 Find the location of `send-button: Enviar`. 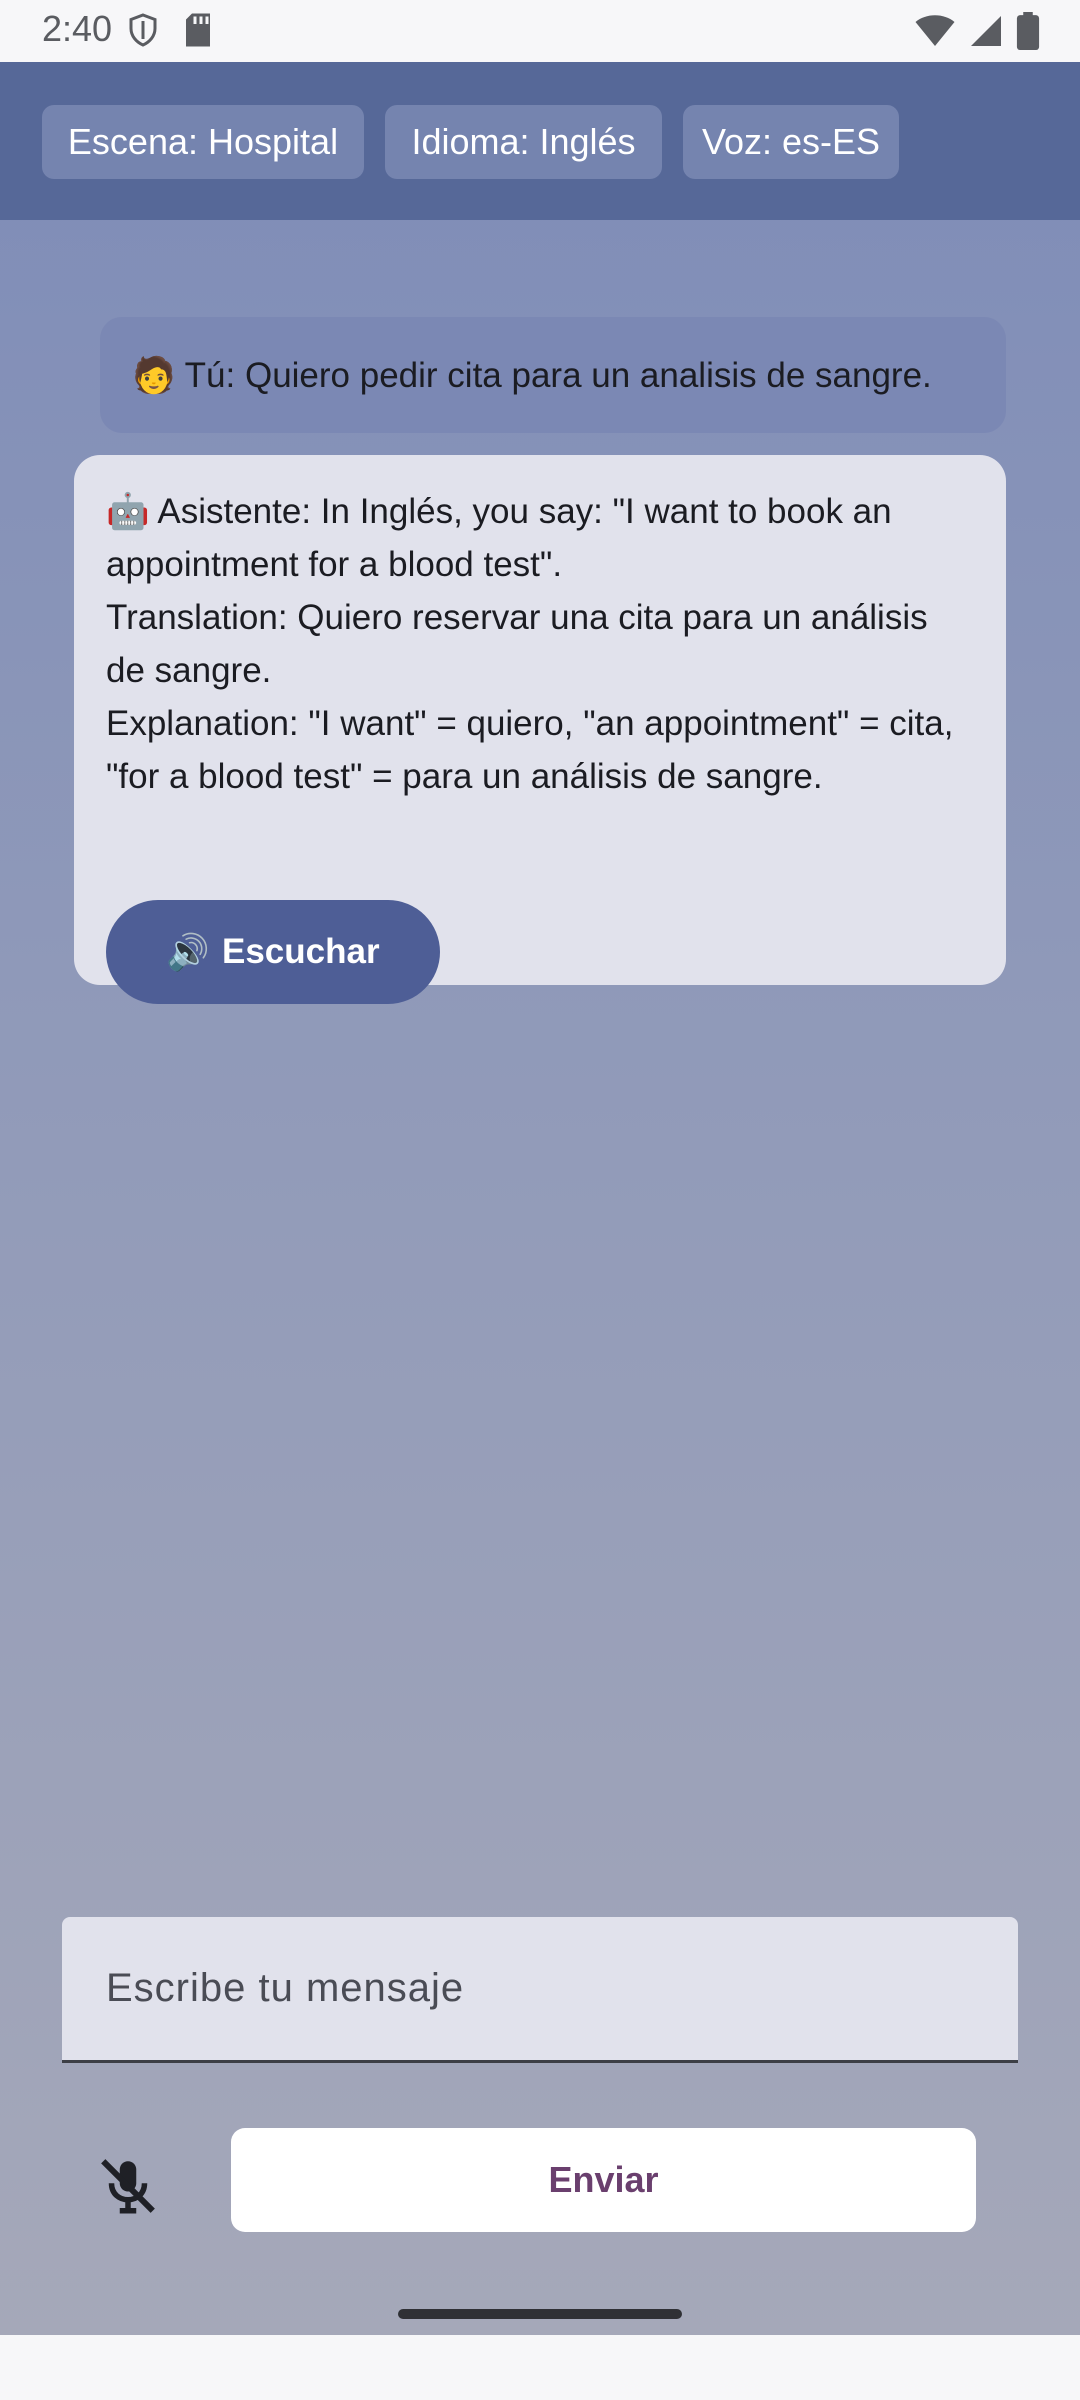

send-button: Enviar is located at coordinates (603, 2180).